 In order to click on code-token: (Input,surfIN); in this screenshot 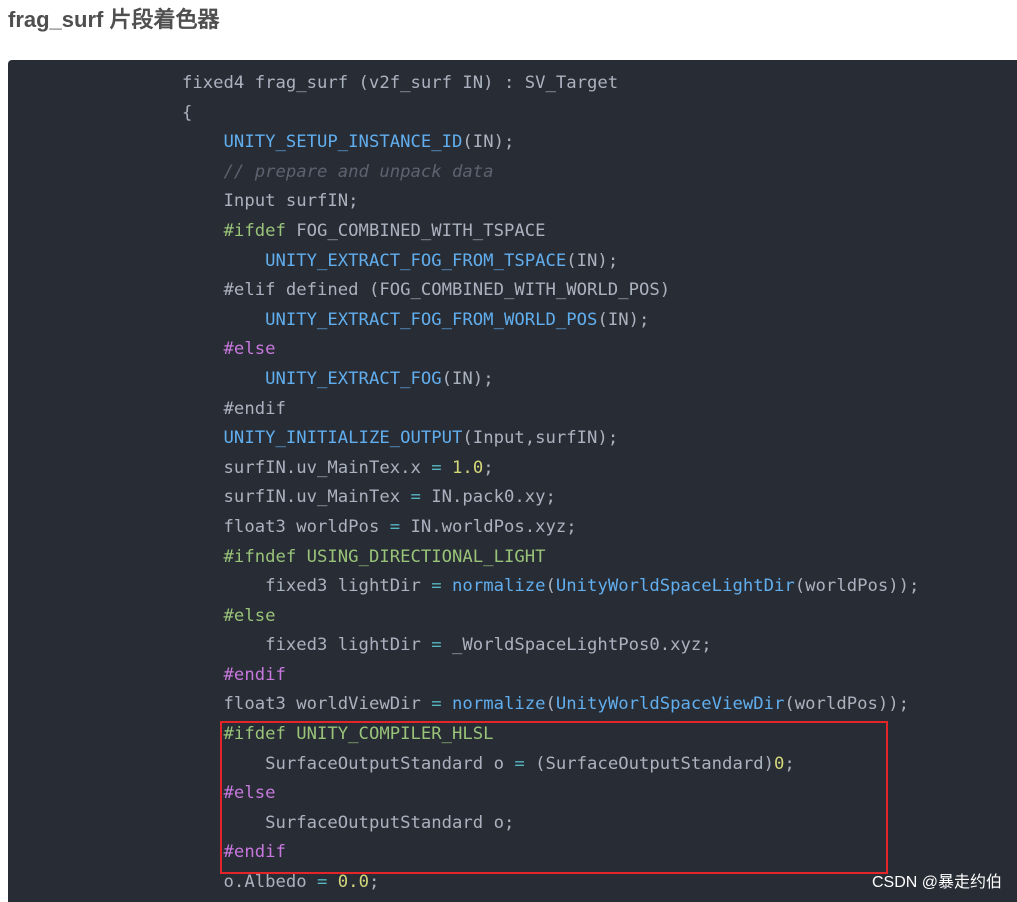, I will do `click(540, 438)`.